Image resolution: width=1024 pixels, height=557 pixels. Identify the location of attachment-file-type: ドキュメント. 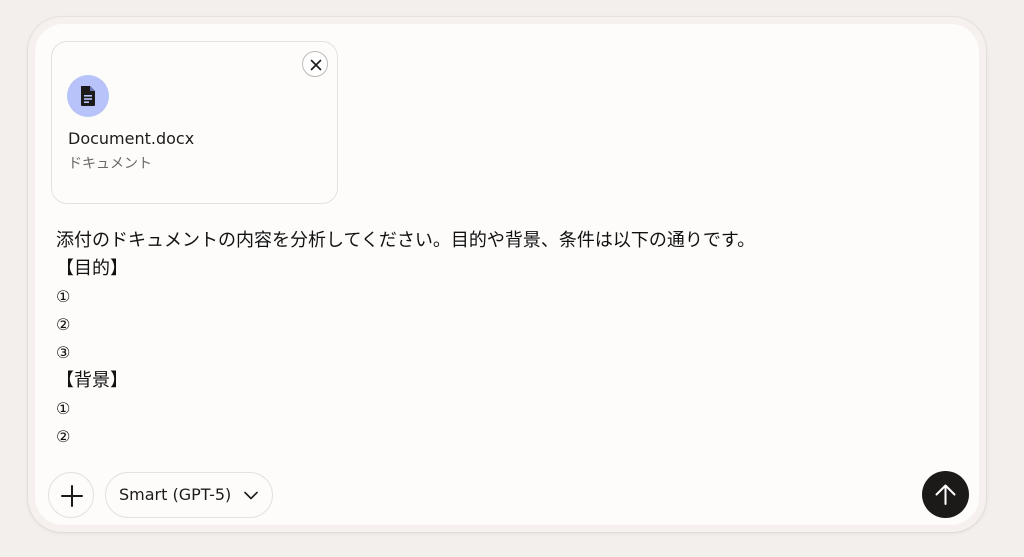
(110, 164).